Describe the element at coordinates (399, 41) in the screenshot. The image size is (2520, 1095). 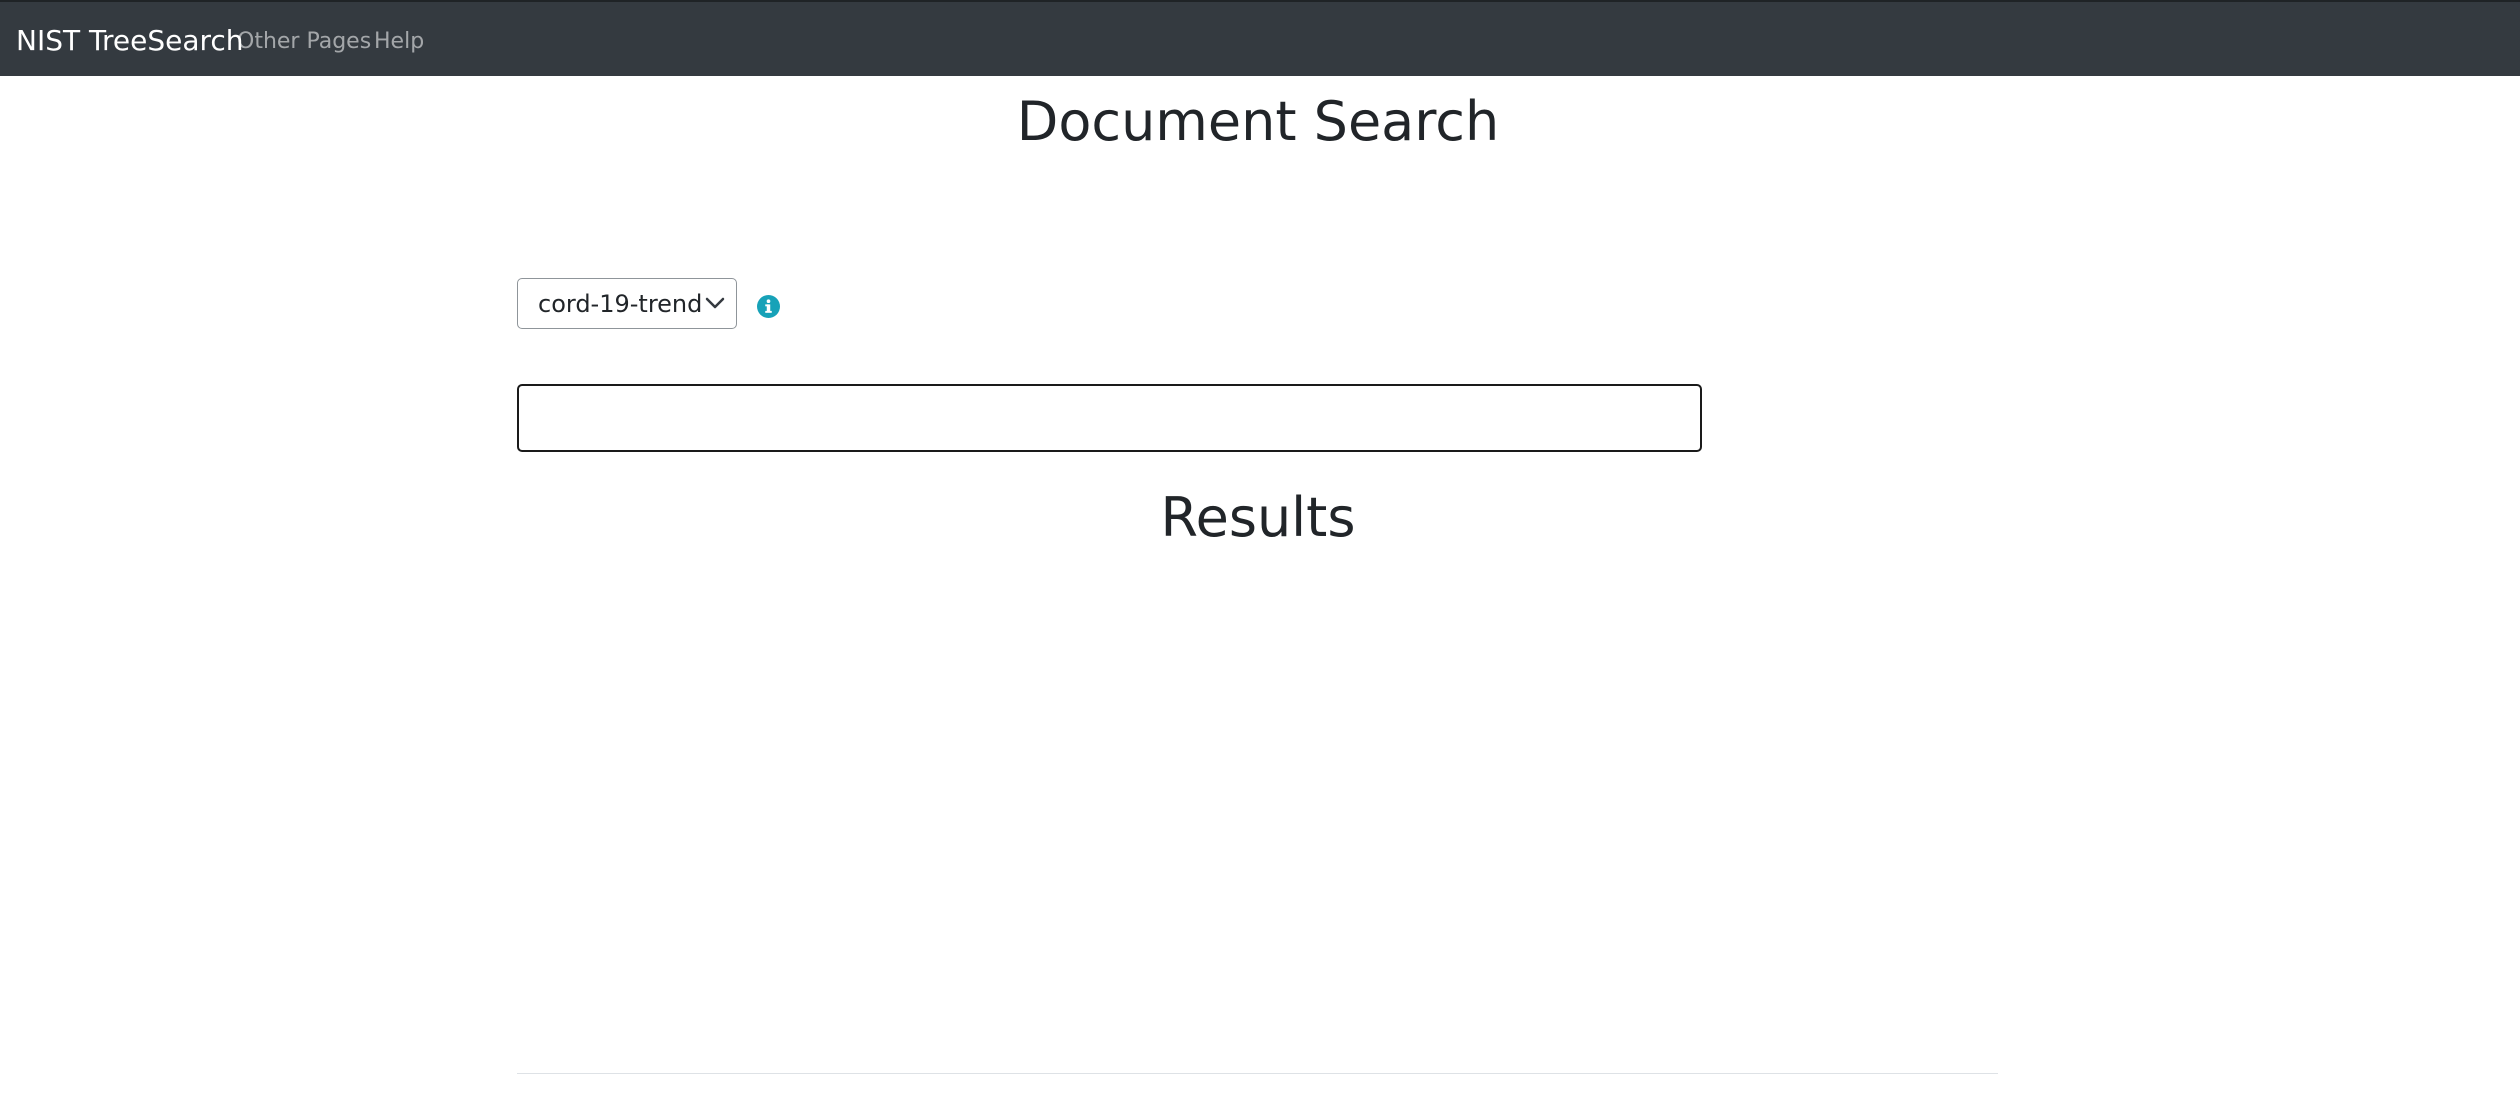
I see `nav-link-help: Help` at that location.